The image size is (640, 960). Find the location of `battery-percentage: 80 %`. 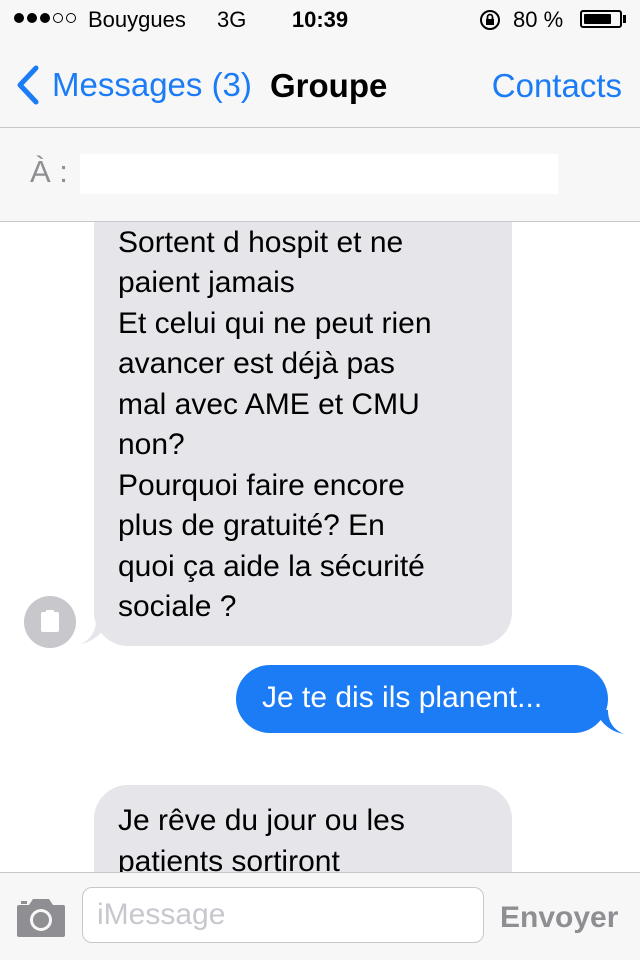

battery-percentage: 80 % is located at coordinates (538, 19).